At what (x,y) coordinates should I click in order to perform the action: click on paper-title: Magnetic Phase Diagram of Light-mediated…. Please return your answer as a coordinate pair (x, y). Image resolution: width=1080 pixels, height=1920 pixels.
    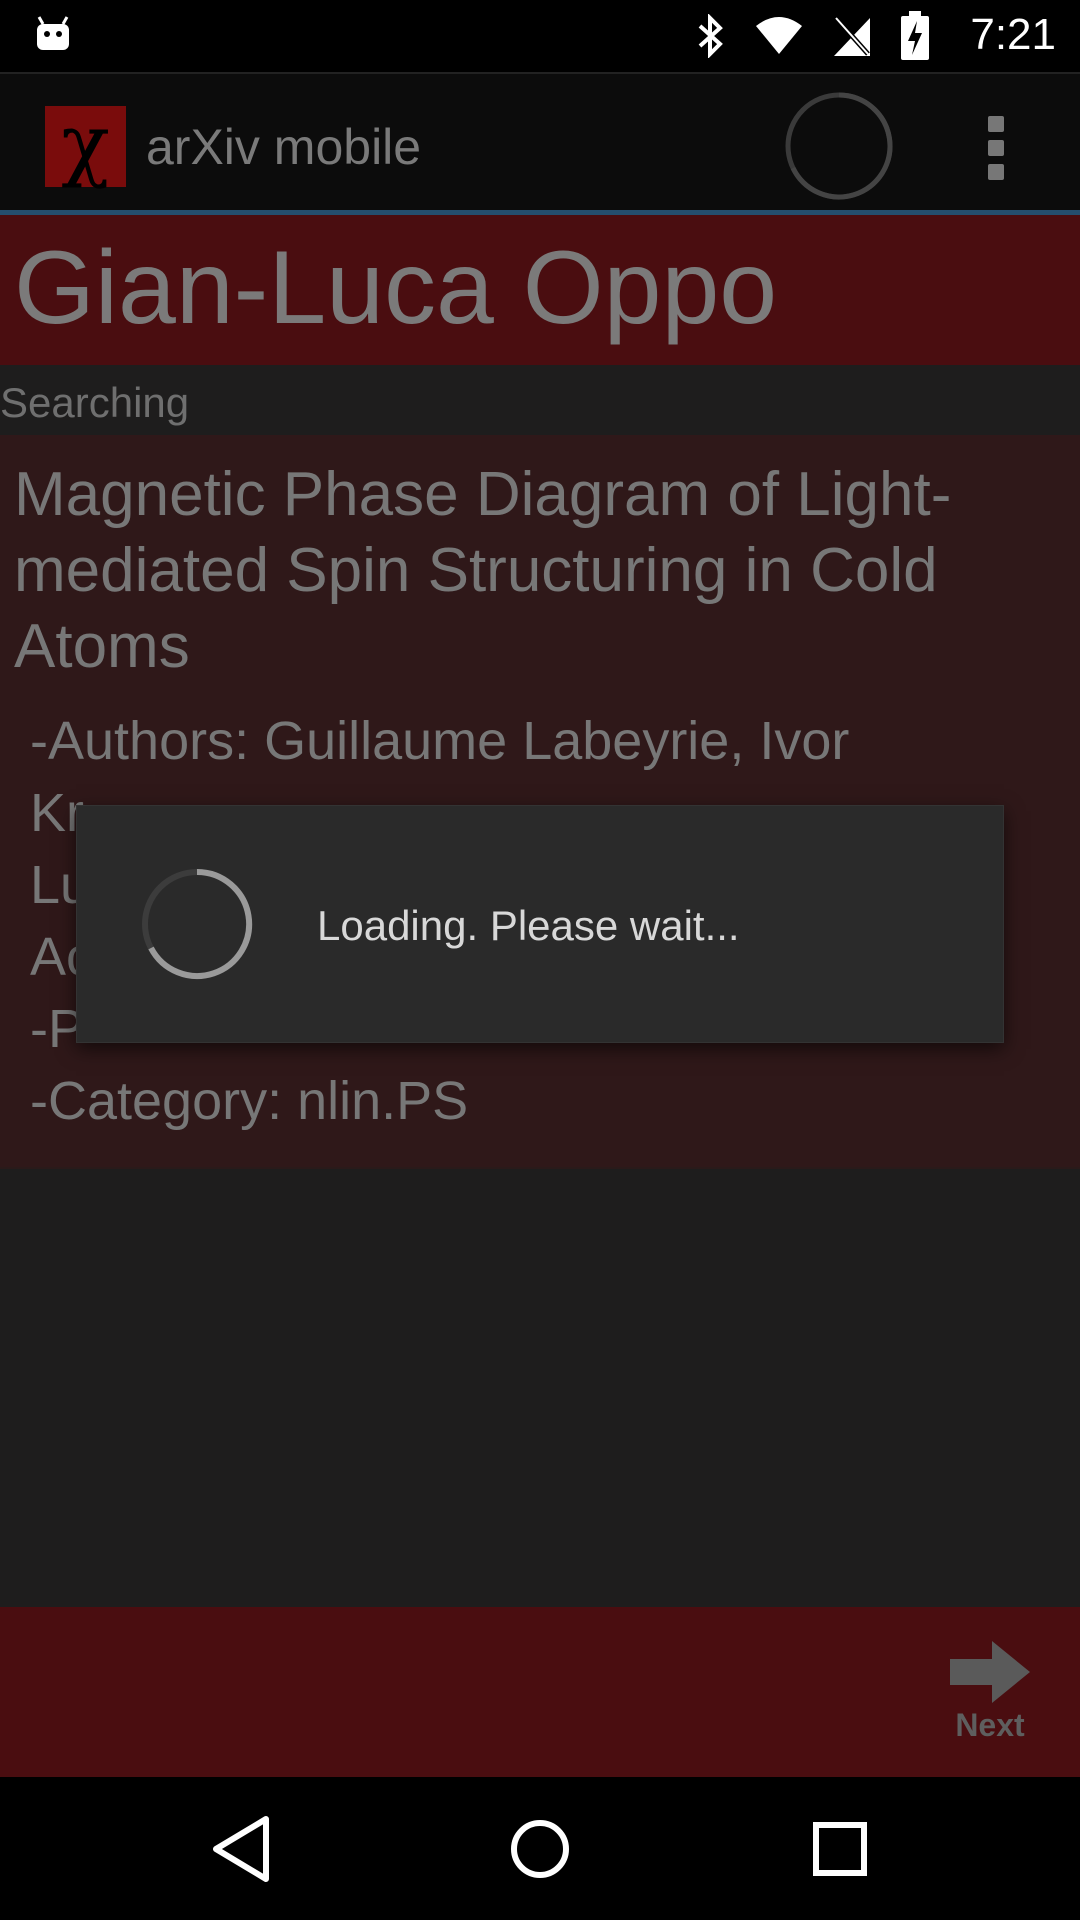
    Looking at the image, I should click on (483, 570).